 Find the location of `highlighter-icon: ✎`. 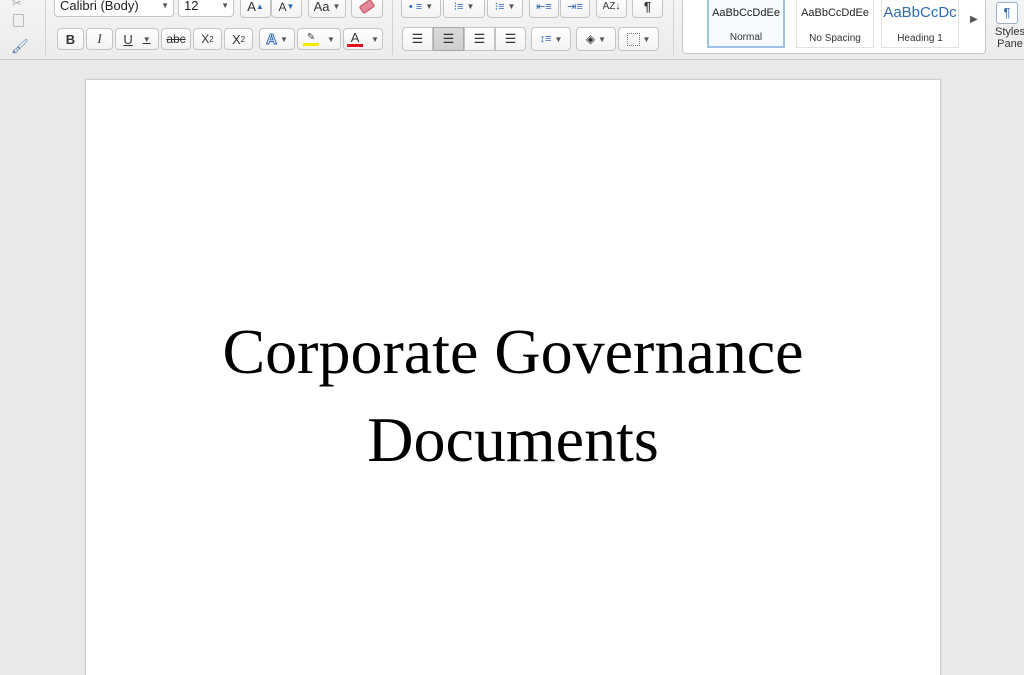

highlighter-icon: ✎ is located at coordinates (311, 39).